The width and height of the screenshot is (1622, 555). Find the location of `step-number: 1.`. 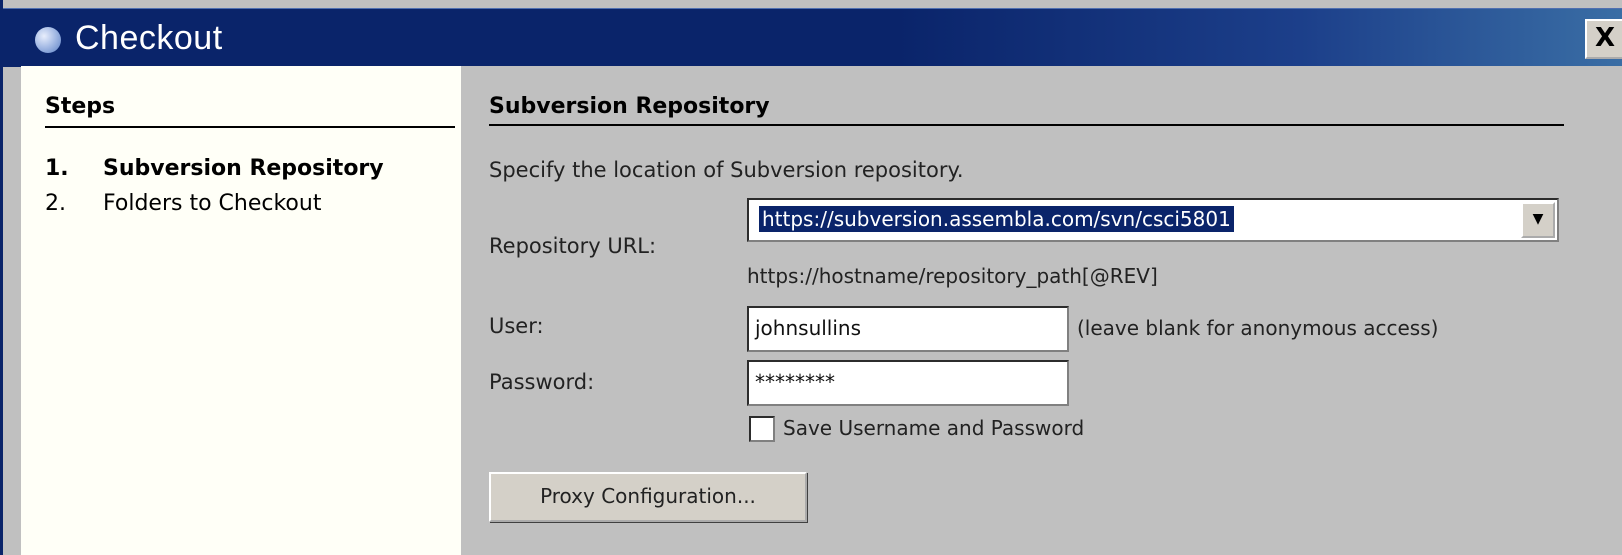

step-number: 1. is located at coordinates (57, 168).